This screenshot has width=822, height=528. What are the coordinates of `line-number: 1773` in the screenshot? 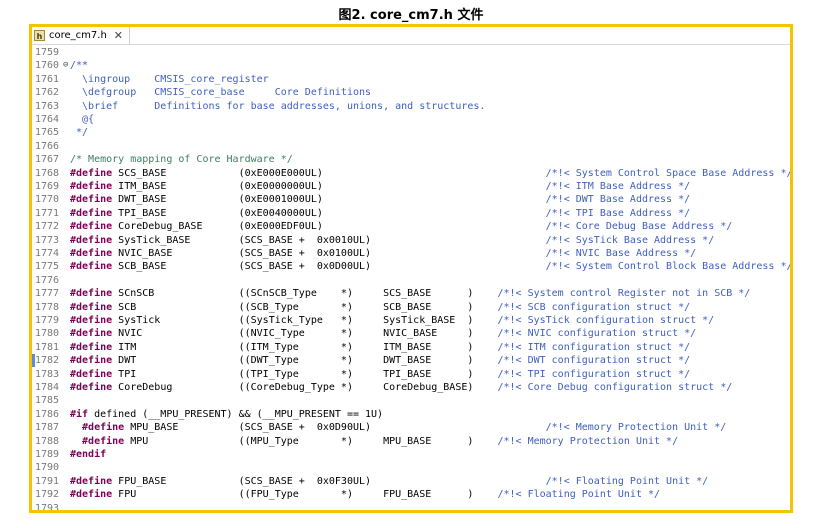 It's located at (47, 240).